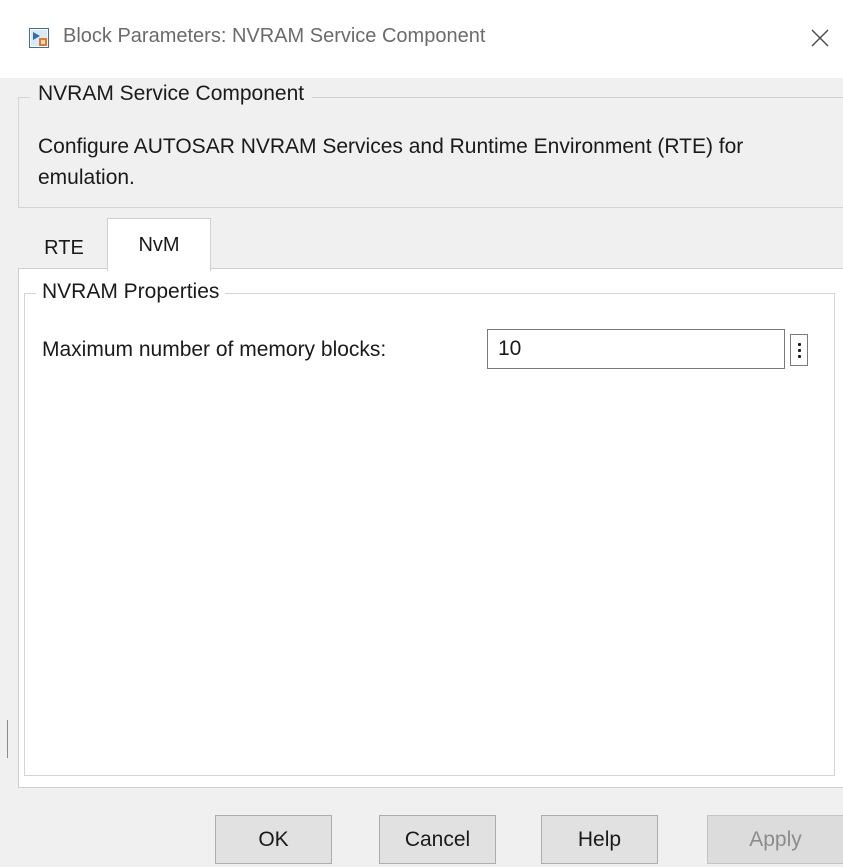 Image resolution: width=843 pixels, height=867 pixels. I want to click on close-icon, so click(820, 38).